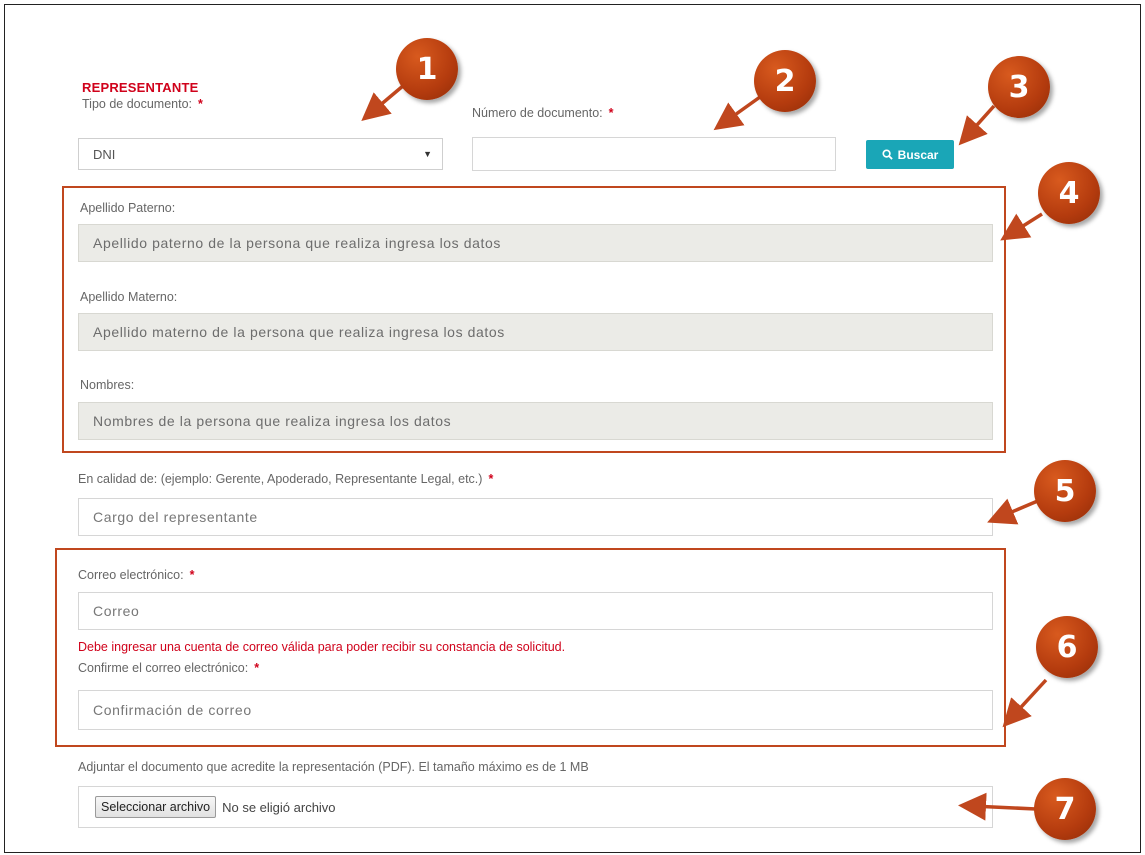  I want to click on confirmar-correo-label-text: Confirme el correo electrónico:, so click(163, 668).